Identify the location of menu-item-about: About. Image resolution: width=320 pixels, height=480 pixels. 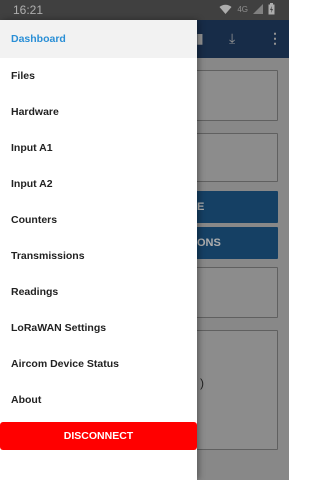
(98, 400).